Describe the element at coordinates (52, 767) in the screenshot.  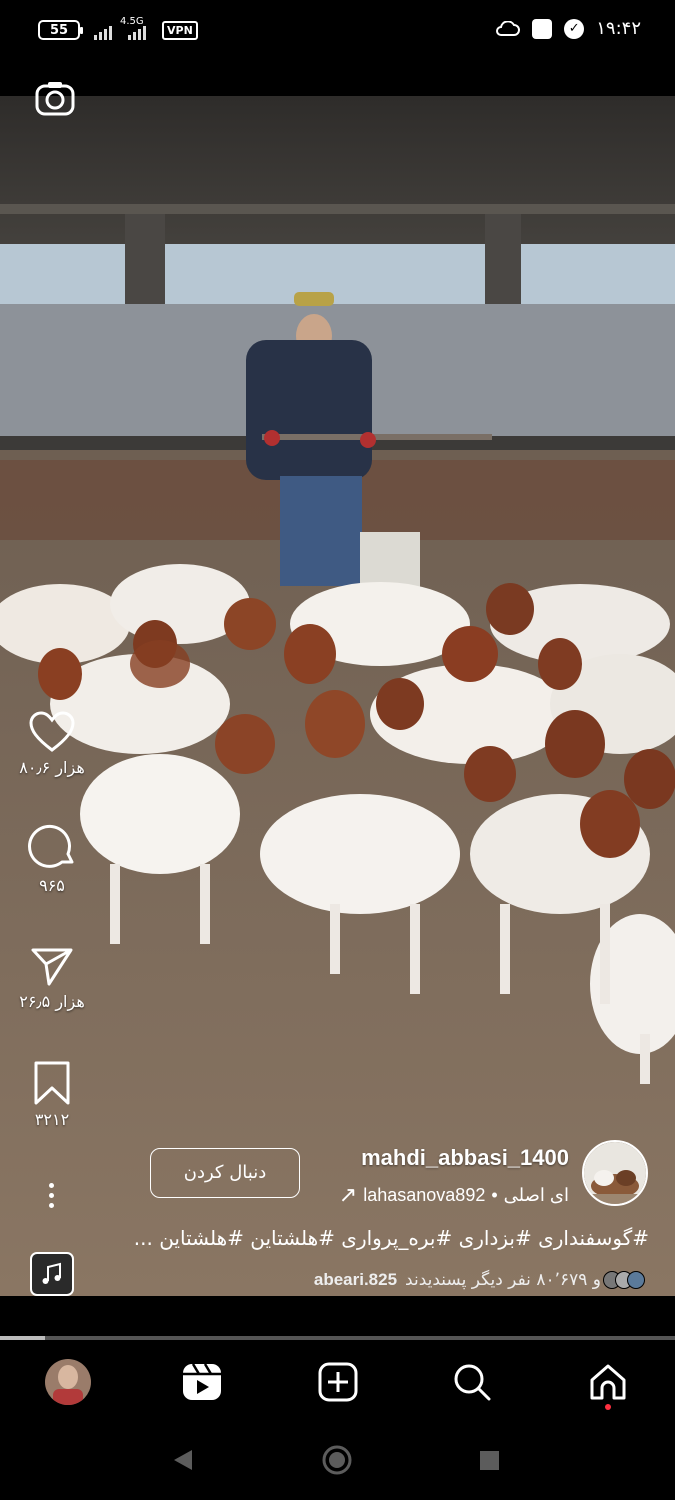
I see `like-count: ۸۰٫۶ هزار` at that location.